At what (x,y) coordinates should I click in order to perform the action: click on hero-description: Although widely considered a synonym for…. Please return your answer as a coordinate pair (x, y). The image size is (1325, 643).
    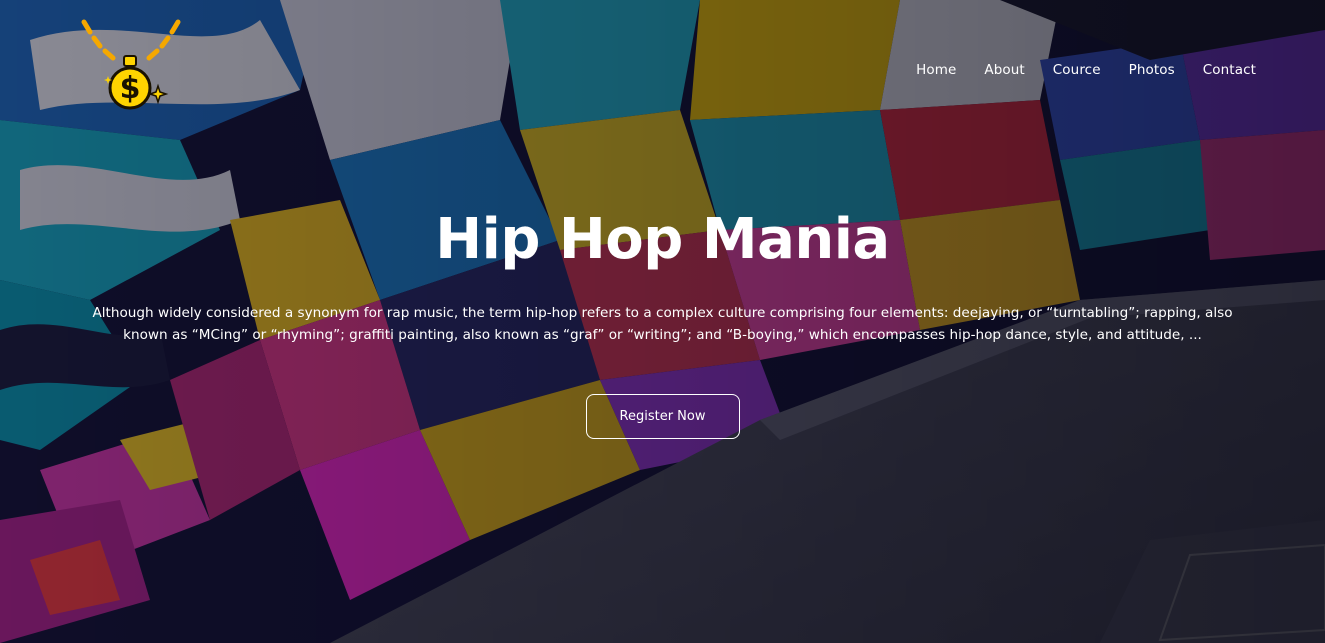
    Looking at the image, I should click on (662, 324).